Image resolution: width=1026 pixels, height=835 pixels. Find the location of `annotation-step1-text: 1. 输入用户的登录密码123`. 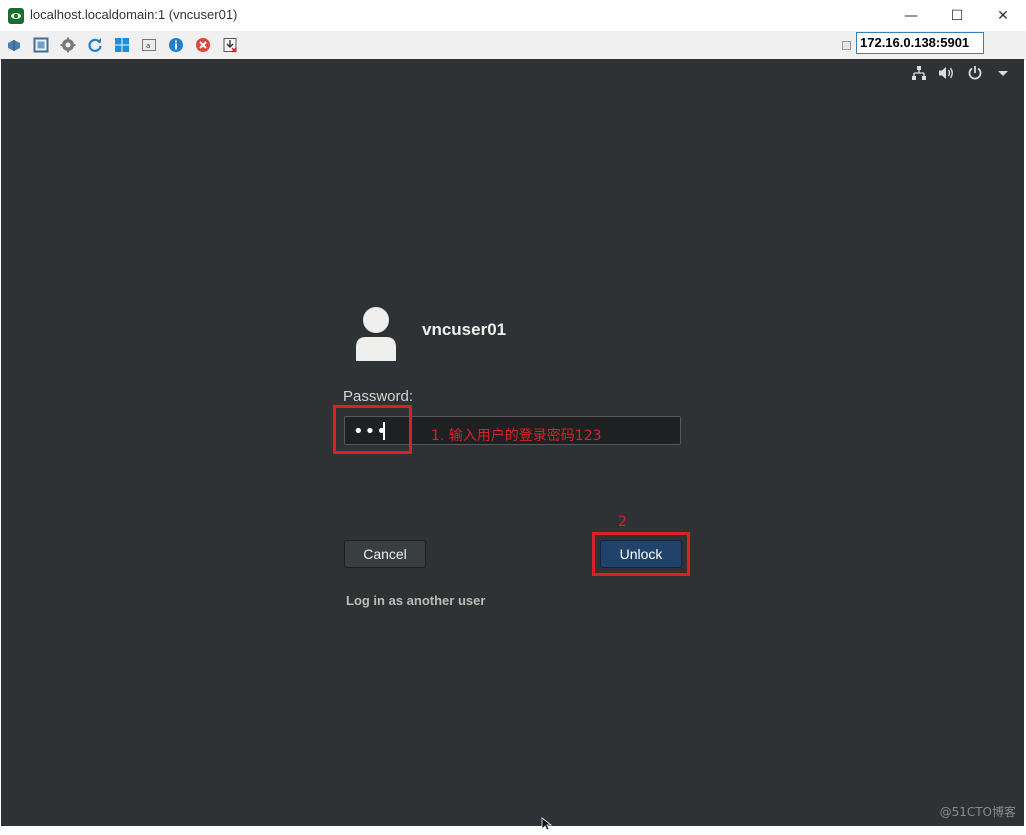

annotation-step1-text: 1. 输入用户的登录密码123 is located at coordinates (516, 436).